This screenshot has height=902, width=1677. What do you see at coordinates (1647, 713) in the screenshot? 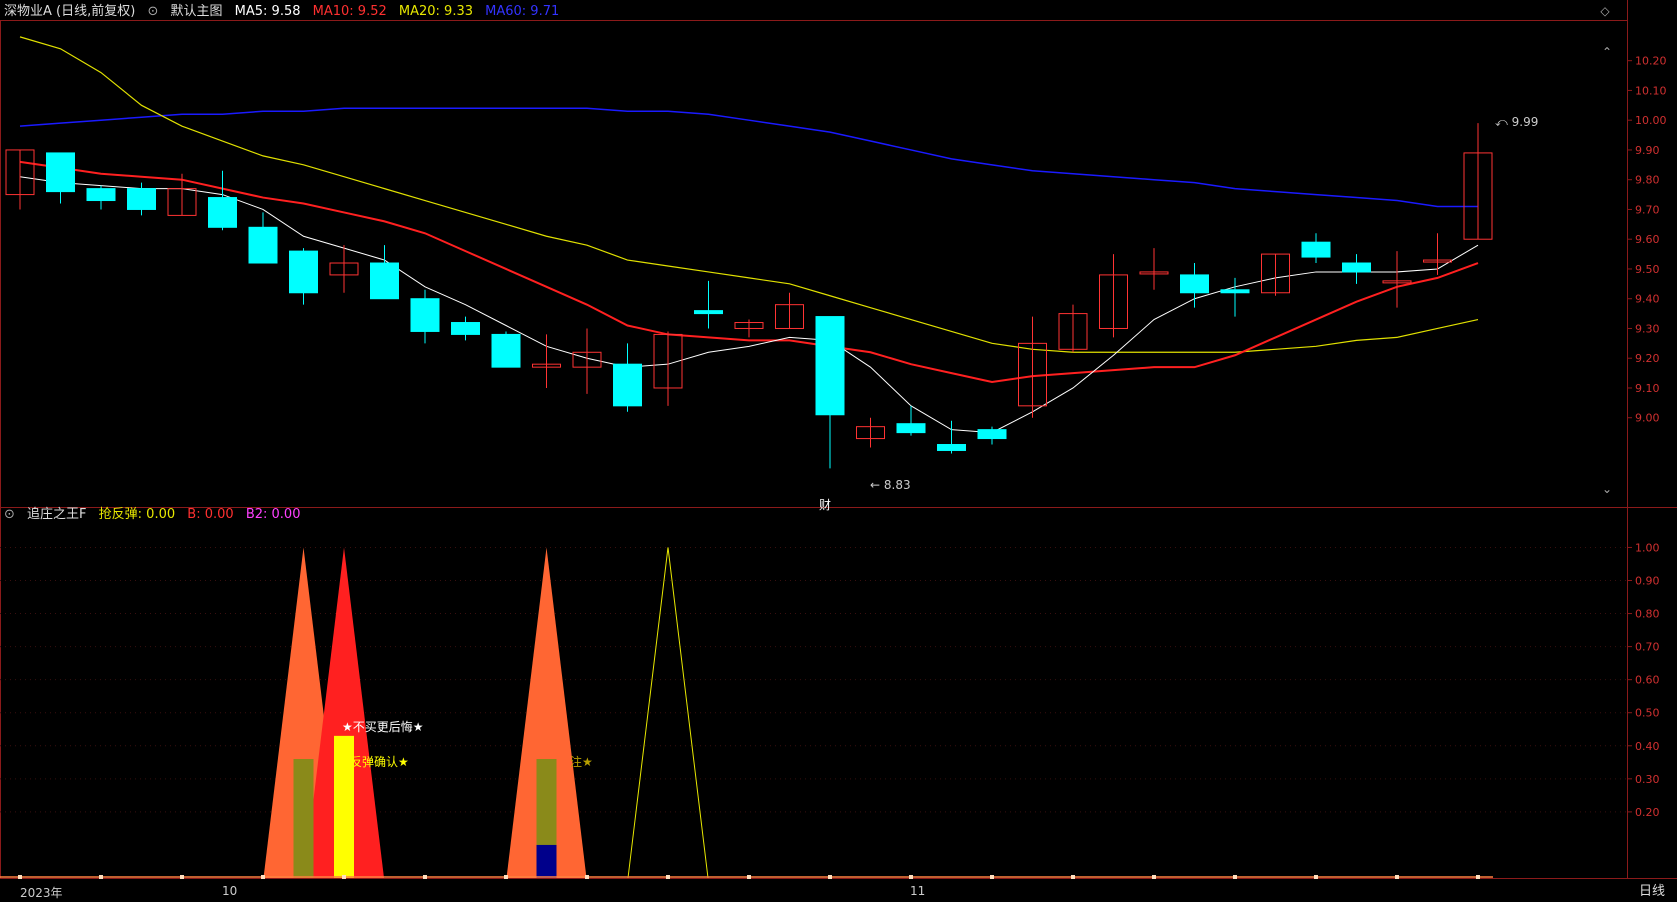
I see `sub-tick-label: 0.50` at bounding box center [1647, 713].